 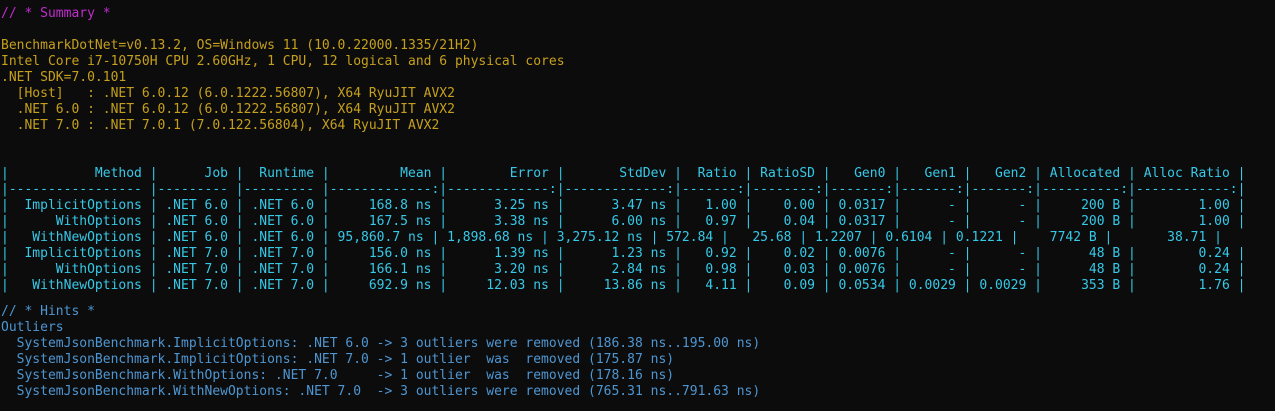 What do you see at coordinates (64, 77) in the screenshot?
I see `env-line-sdk: .NET SDK=7.0.101` at bounding box center [64, 77].